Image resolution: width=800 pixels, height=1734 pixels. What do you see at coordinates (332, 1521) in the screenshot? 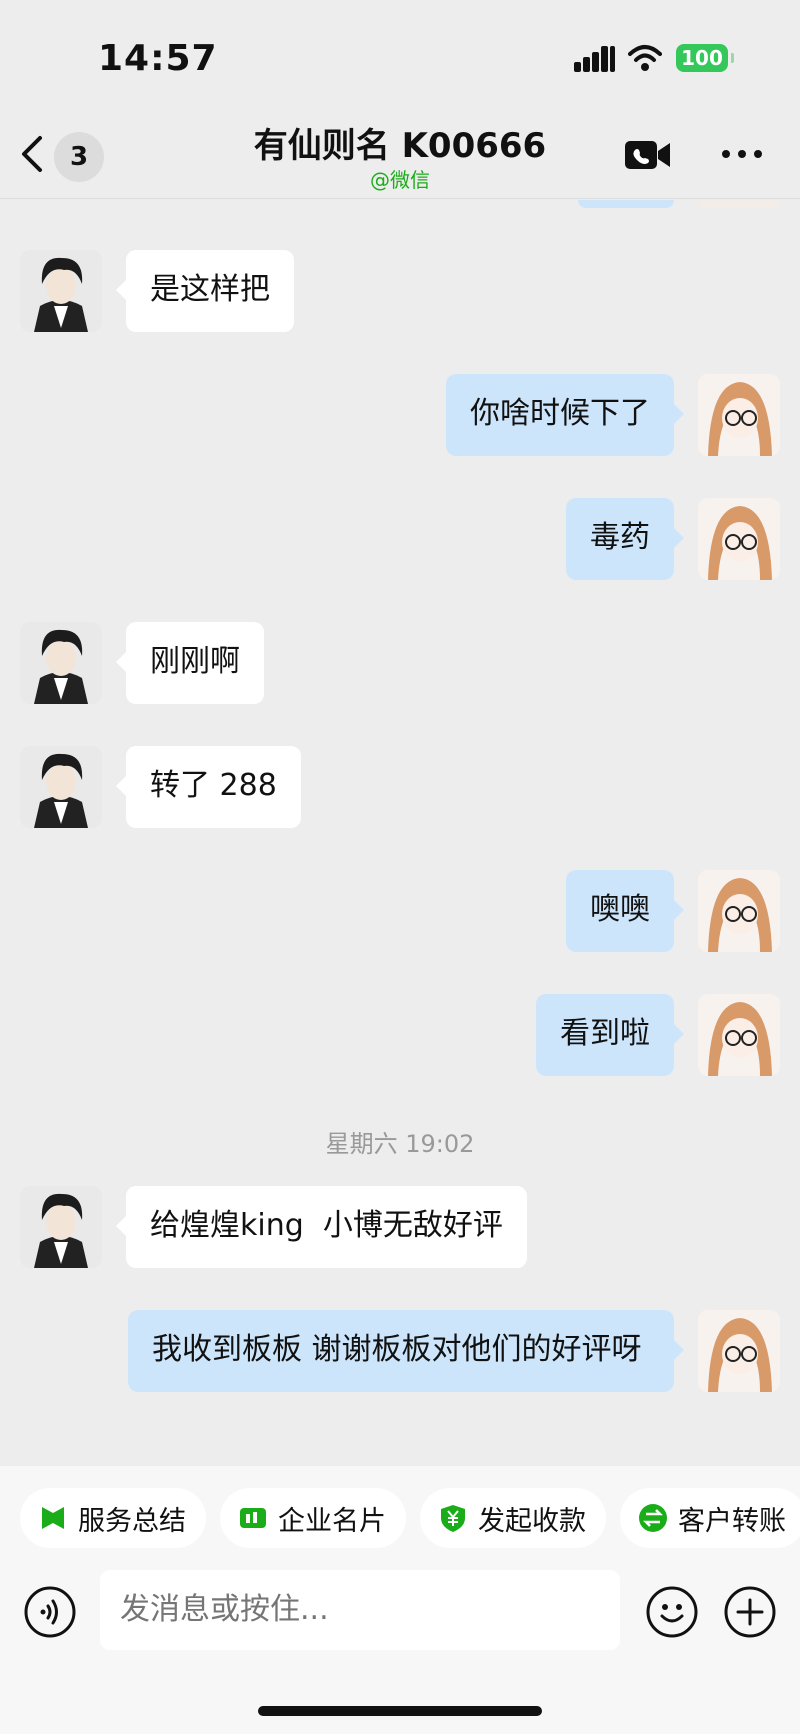
I see `chip-label: 企业名片` at bounding box center [332, 1521].